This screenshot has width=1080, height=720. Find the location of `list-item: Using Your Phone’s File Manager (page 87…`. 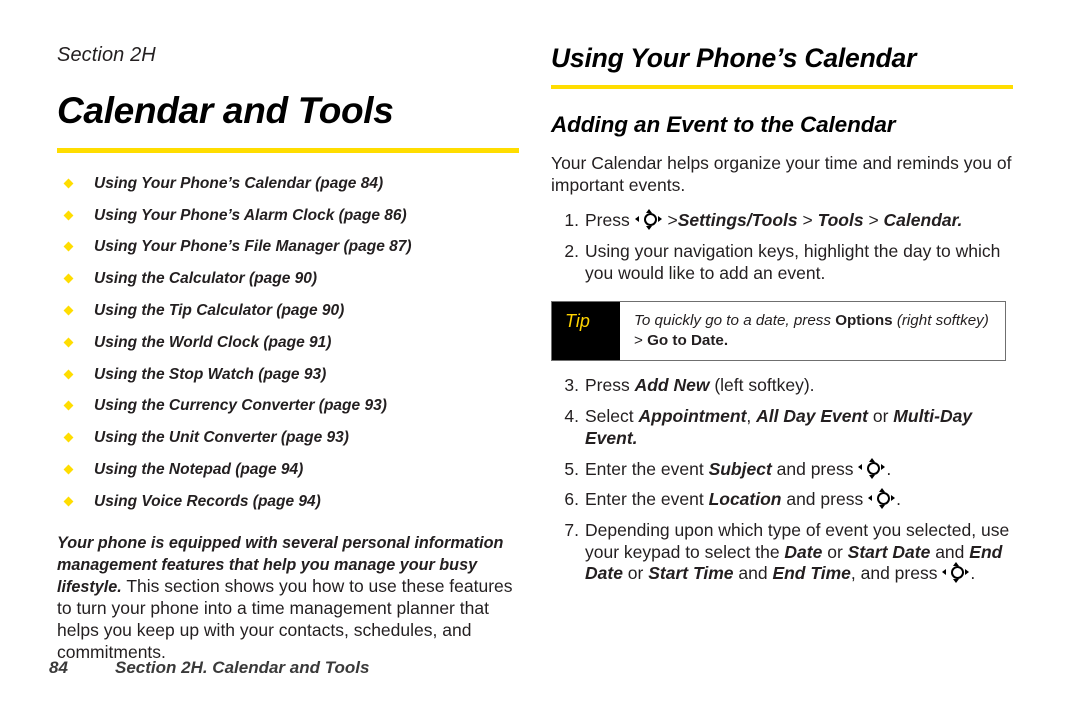

list-item: Using Your Phone’s File Manager (page 87… is located at coordinates (288, 247).